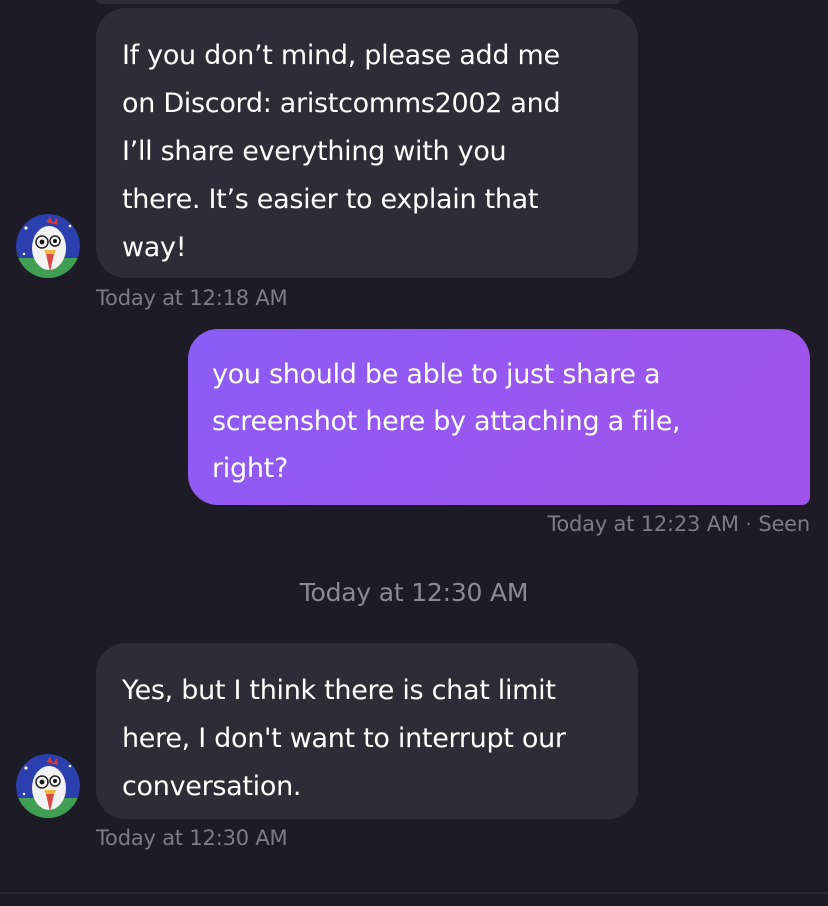  I want to click on date-divider: Today at 12:30 AM, so click(414, 592).